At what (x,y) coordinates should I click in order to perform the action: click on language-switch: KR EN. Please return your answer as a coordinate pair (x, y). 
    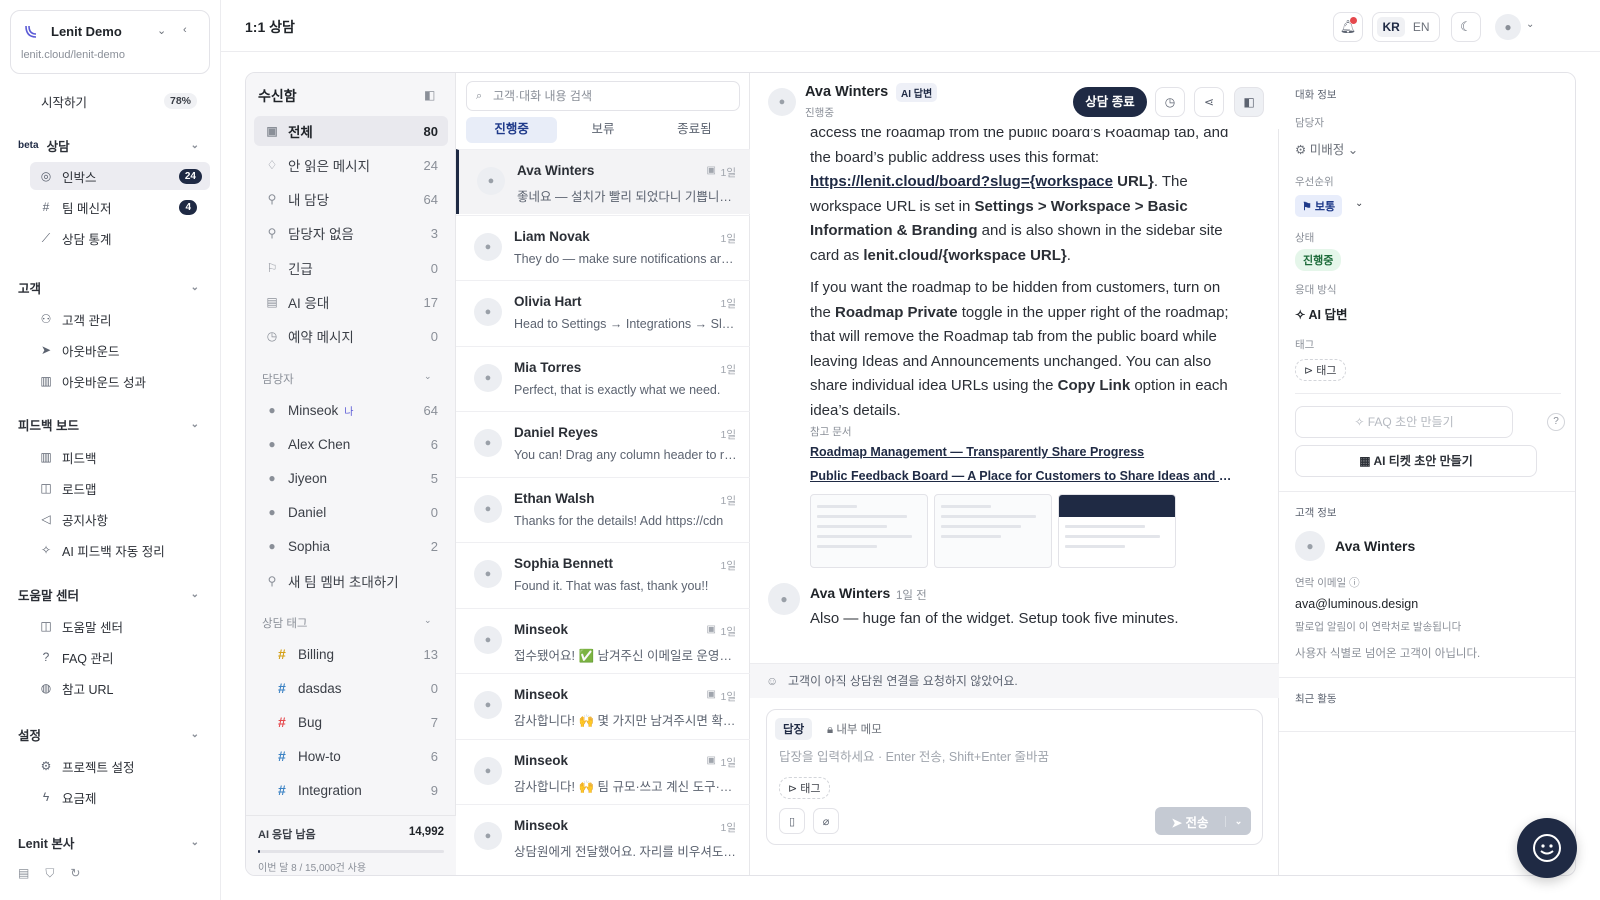
    Looking at the image, I should click on (1406, 27).